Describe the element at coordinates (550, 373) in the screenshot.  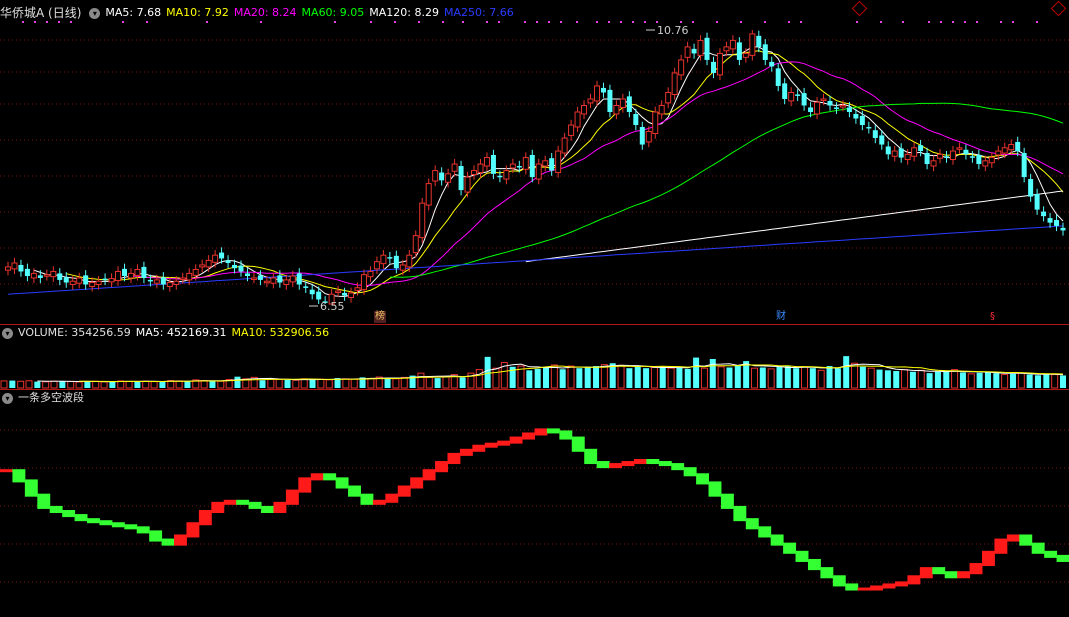
I see `volume-ma-lines` at that location.